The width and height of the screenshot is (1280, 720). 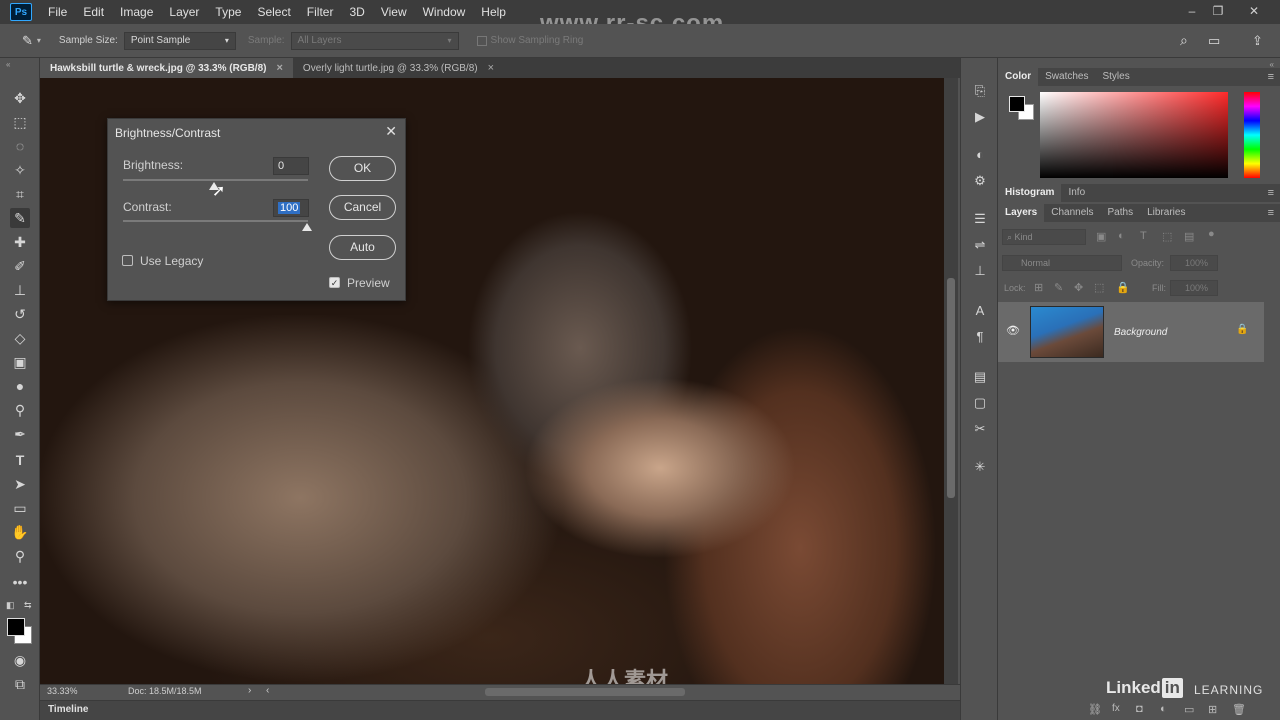 I want to click on contrast-slider-track, so click(x=215, y=221).